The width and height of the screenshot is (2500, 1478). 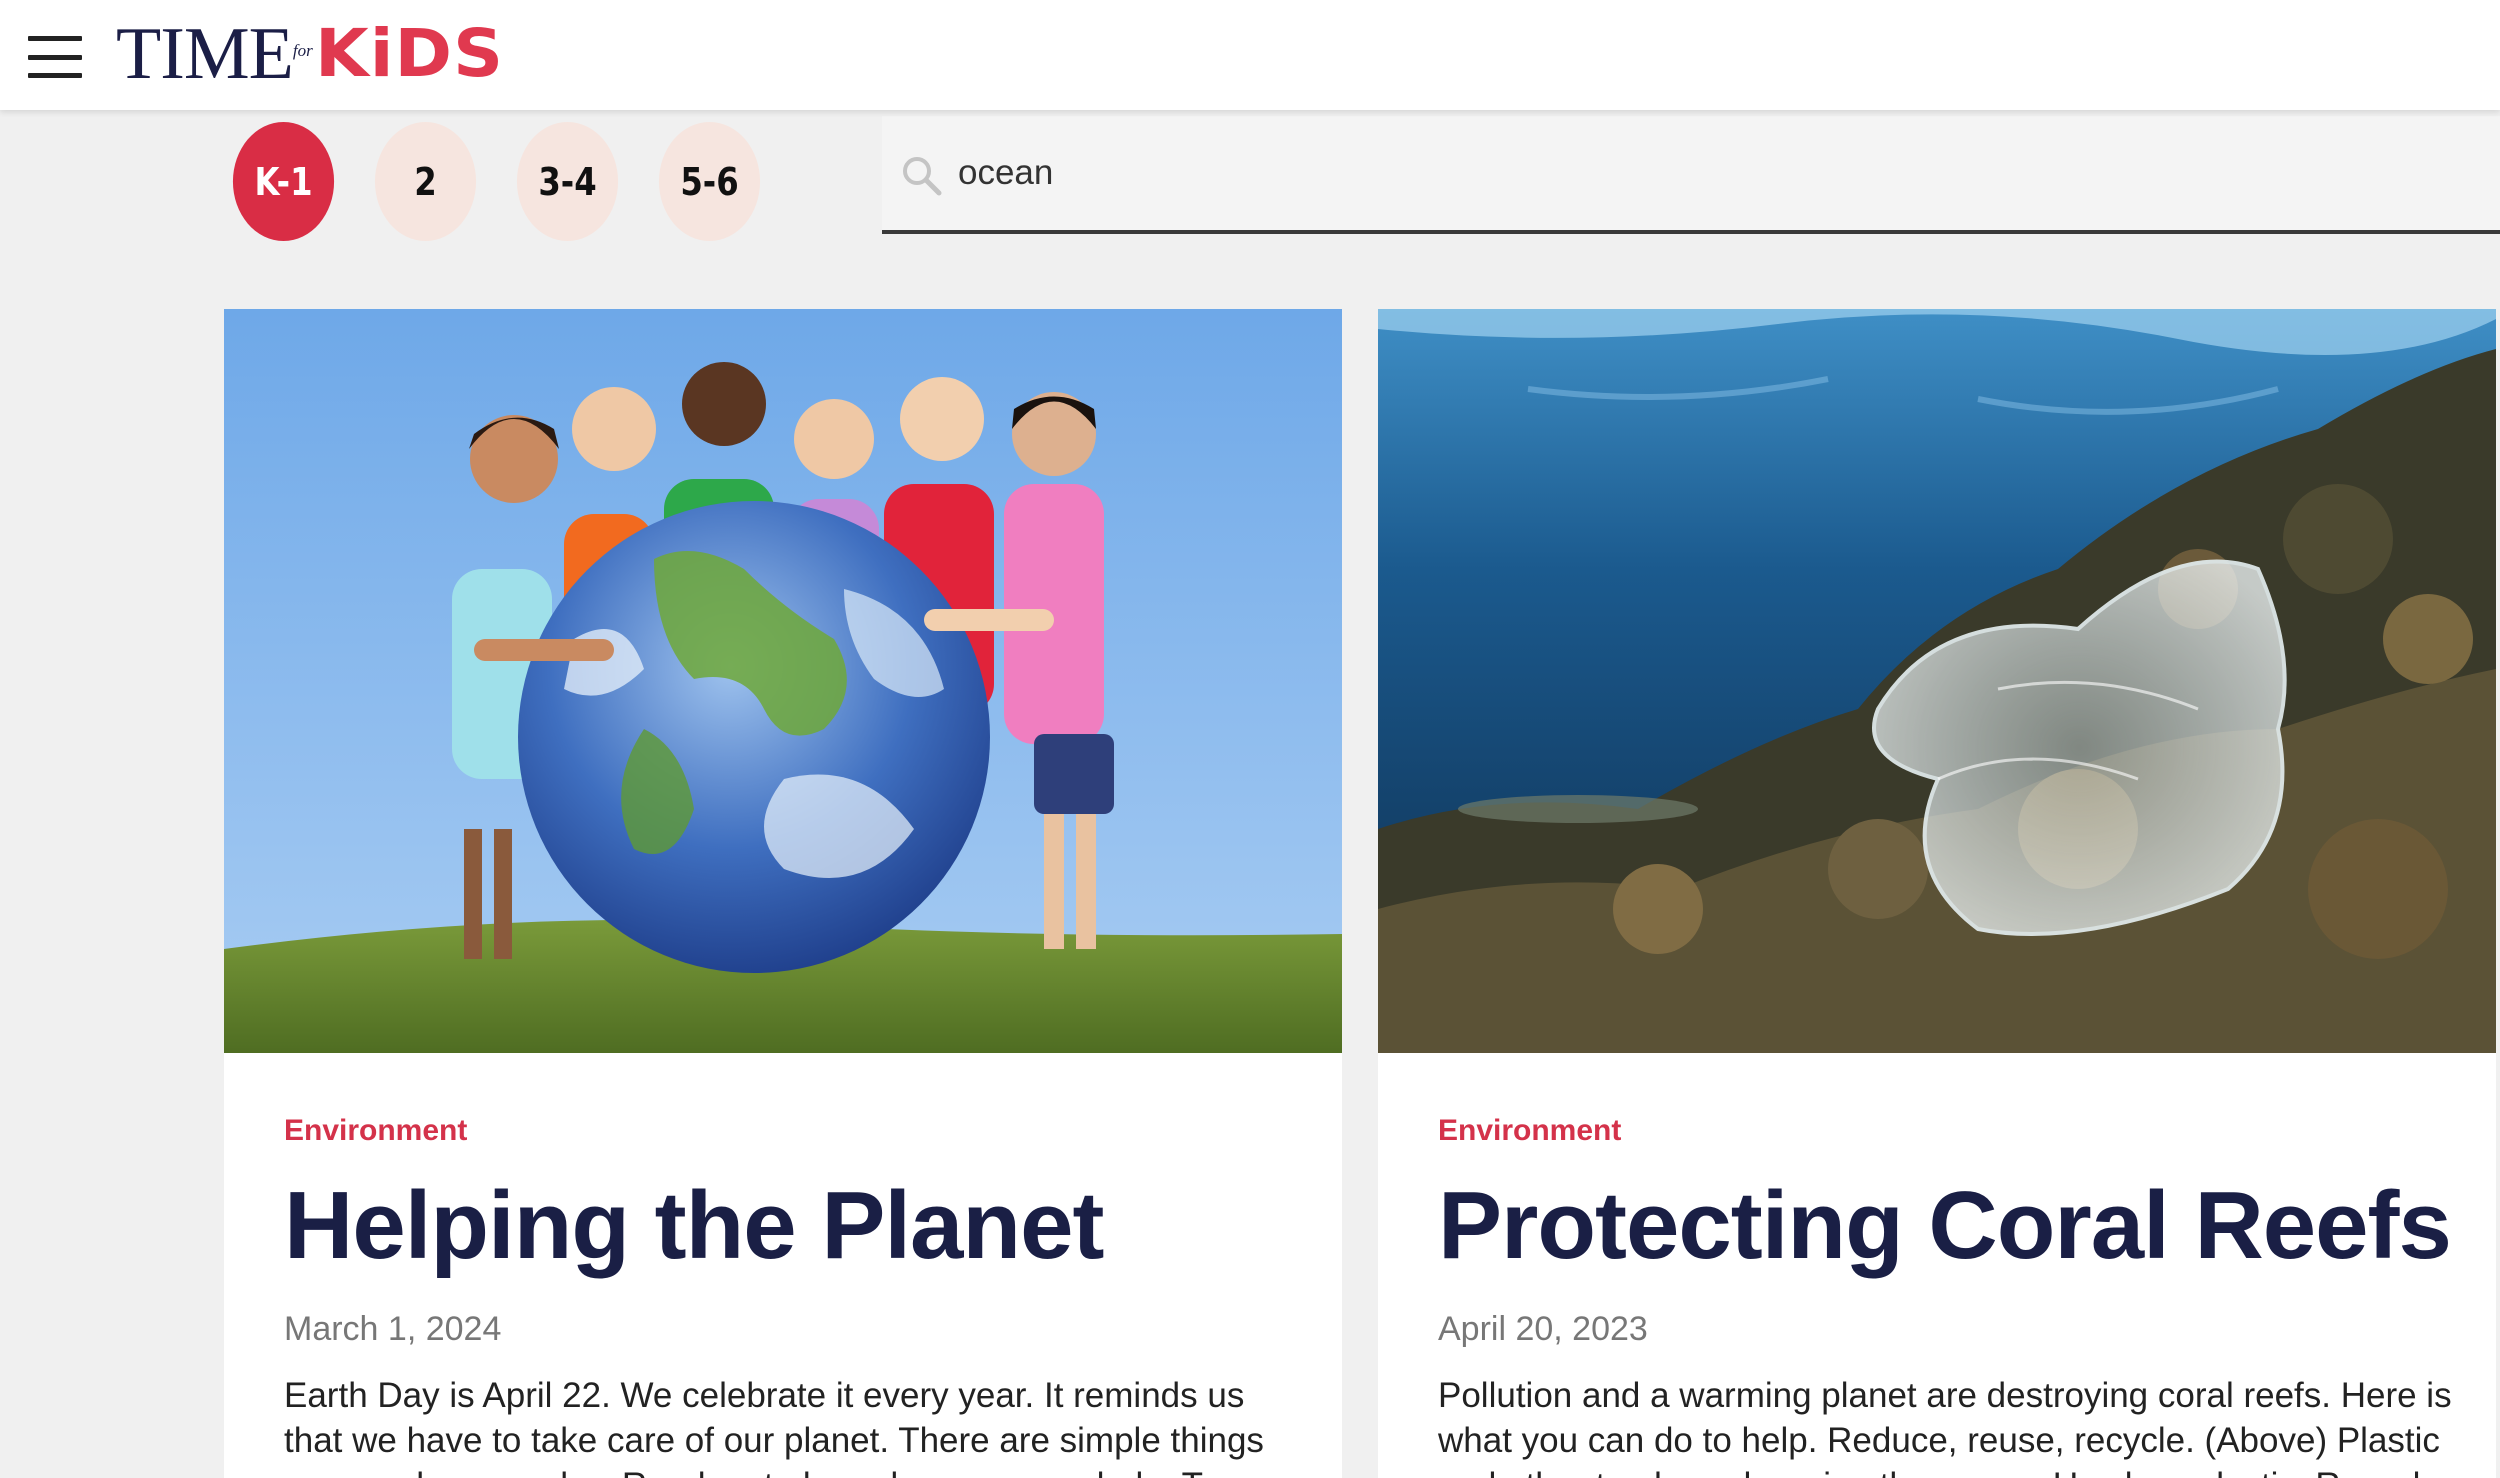 What do you see at coordinates (425, 181) in the screenshot?
I see `grade-button-2: 2` at bounding box center [425, 181].